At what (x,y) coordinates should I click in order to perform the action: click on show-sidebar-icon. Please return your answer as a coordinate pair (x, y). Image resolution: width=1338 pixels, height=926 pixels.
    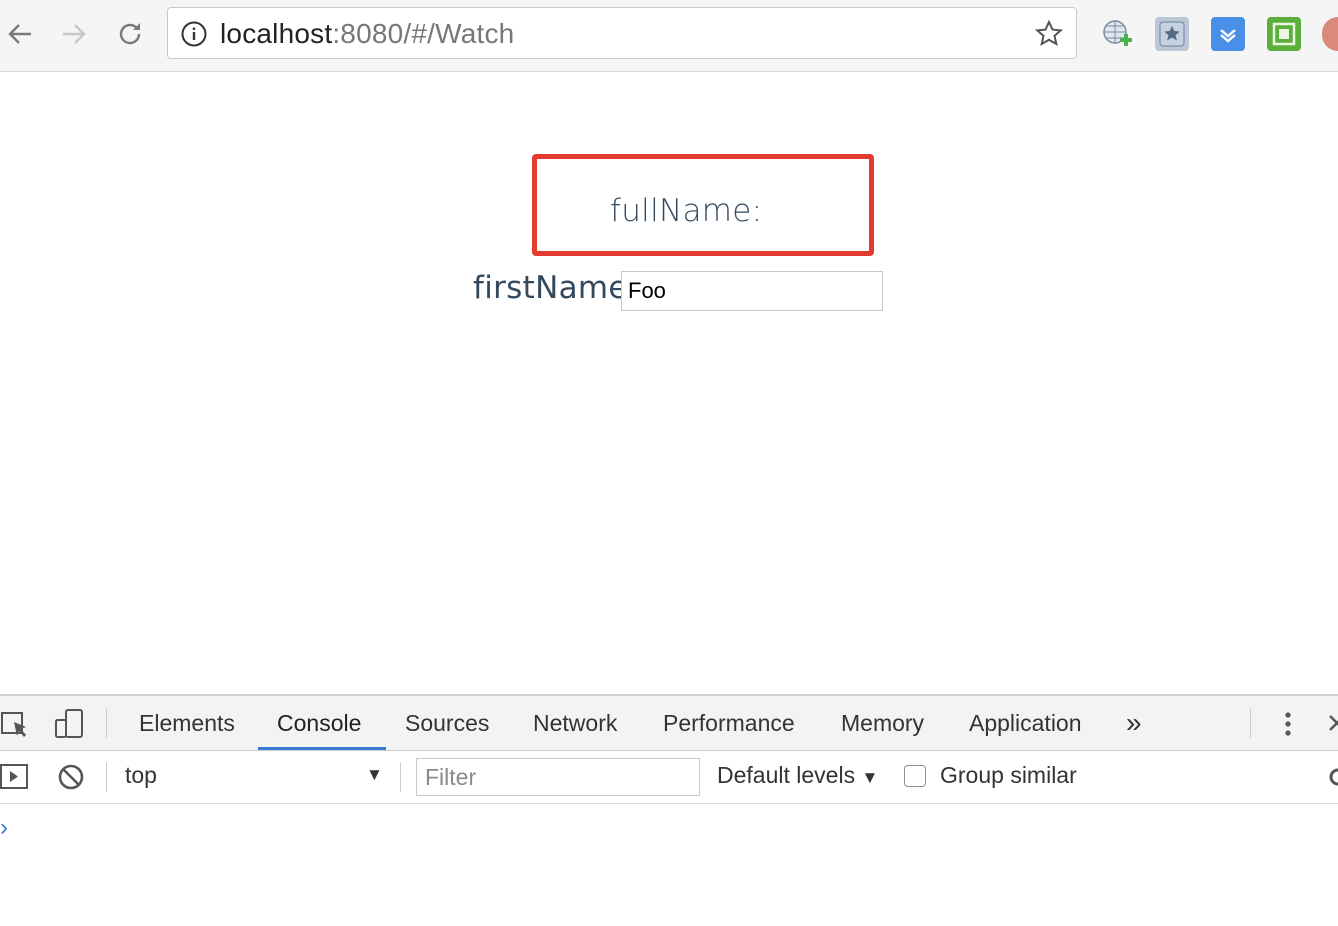
    Looking at the image, I should click on (15, 779).